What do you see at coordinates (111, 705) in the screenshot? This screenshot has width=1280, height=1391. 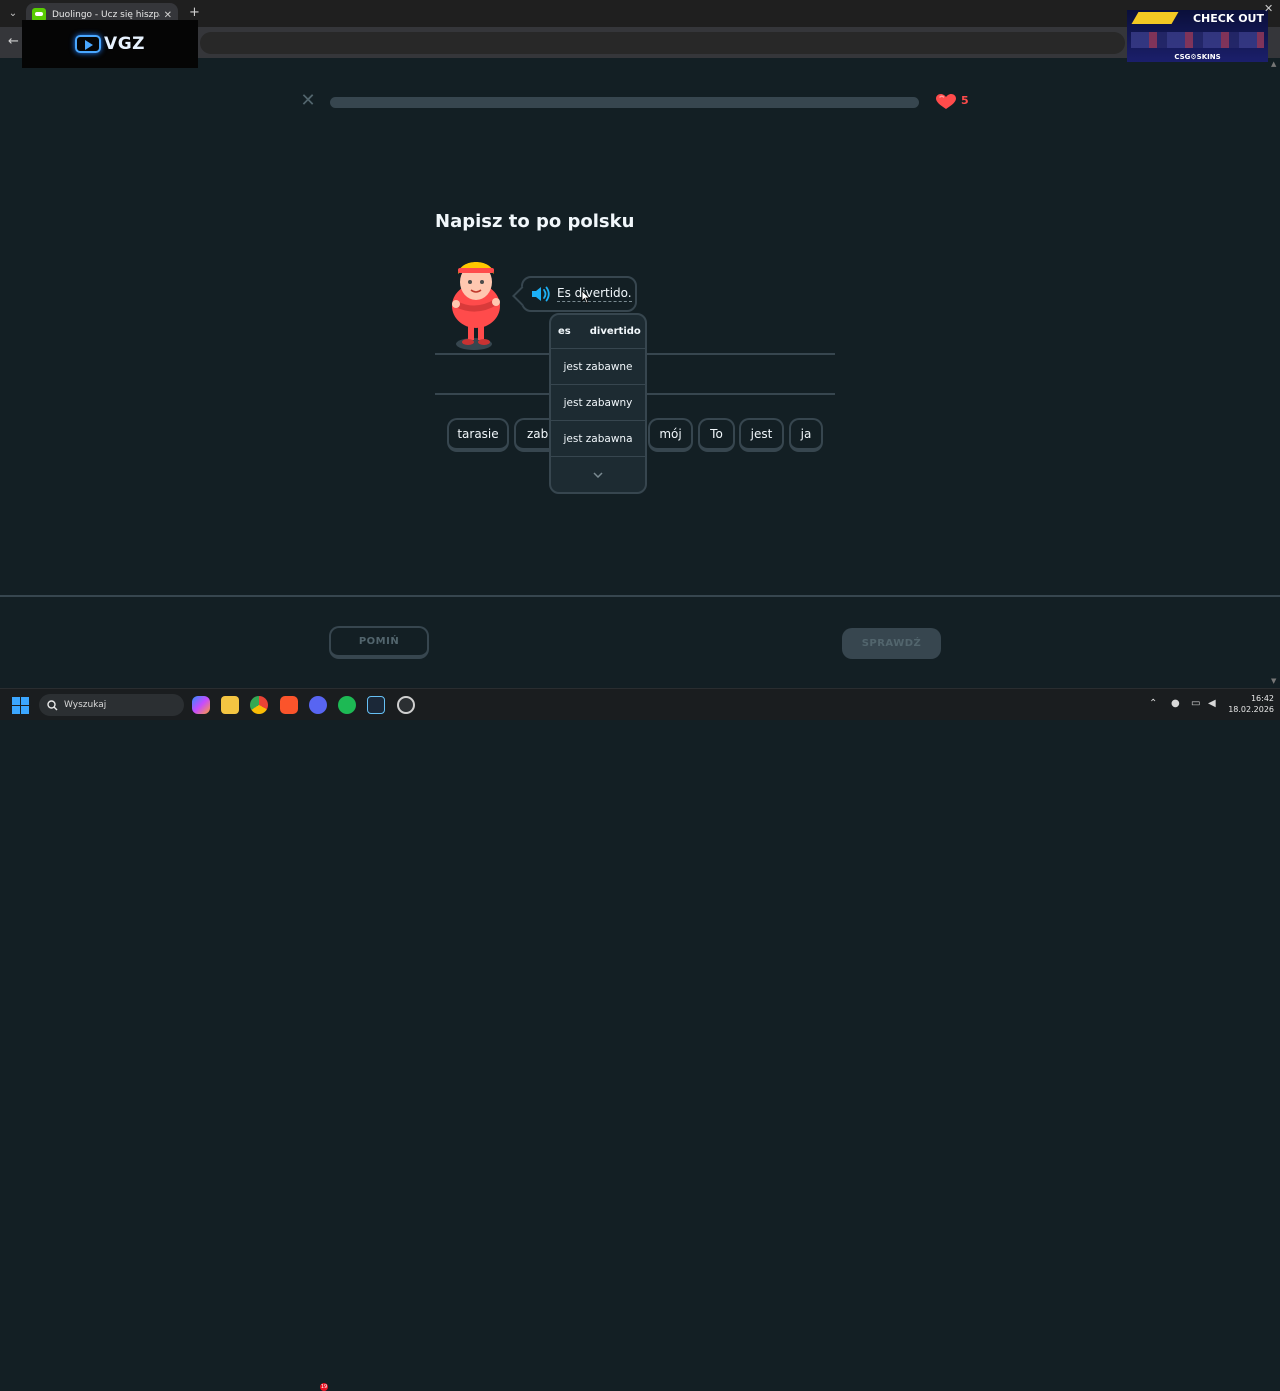 I see `taskbar-search-input: Wyszukaj` at bounding box center [111, 705].